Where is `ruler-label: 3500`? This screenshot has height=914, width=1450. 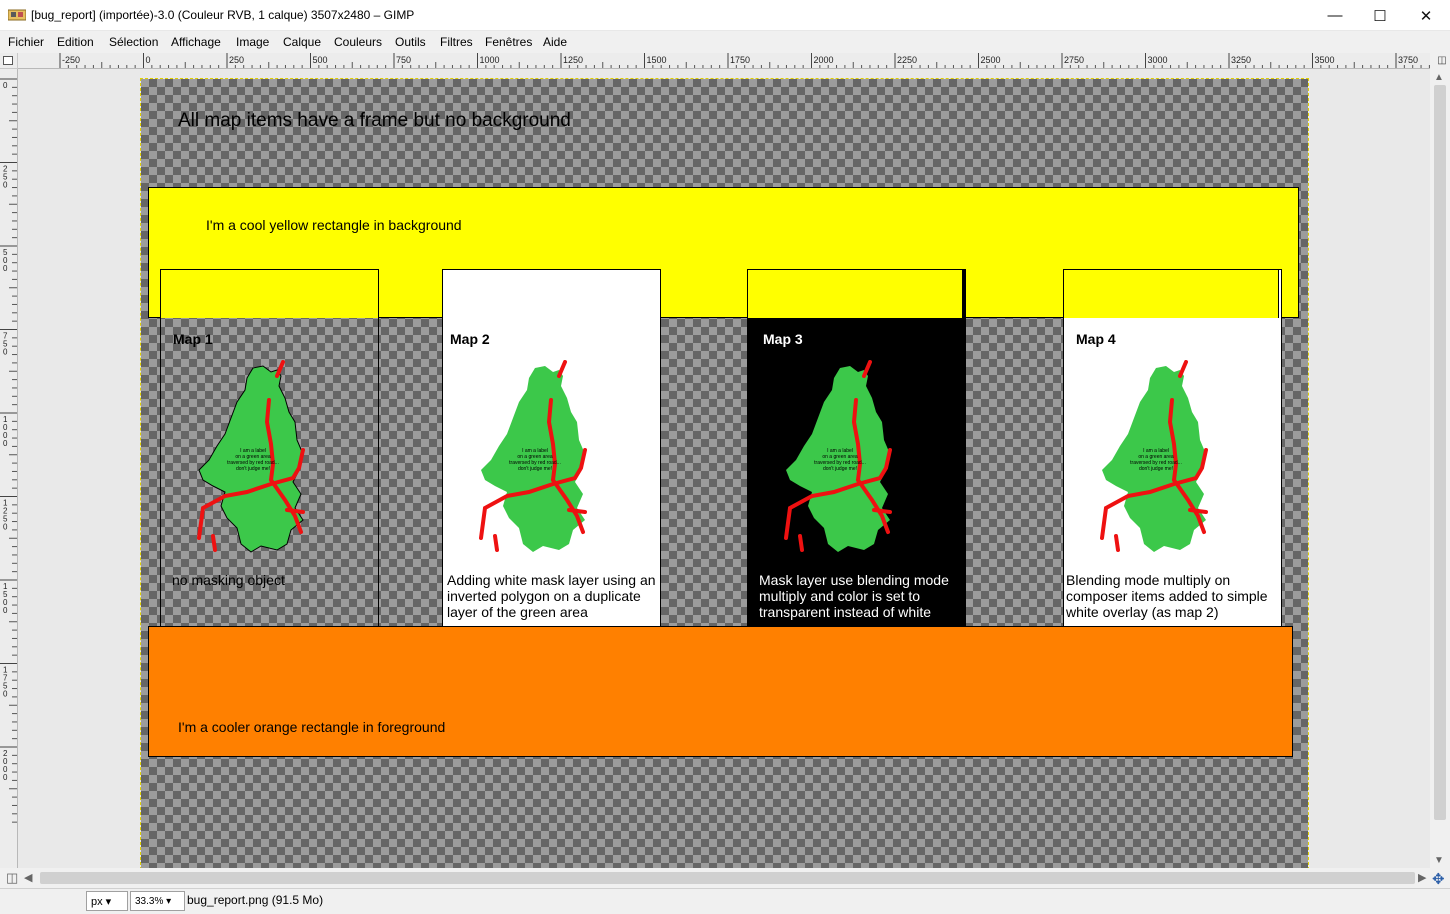
ruler-label: 3500 is located at coordinates (1325, 60).